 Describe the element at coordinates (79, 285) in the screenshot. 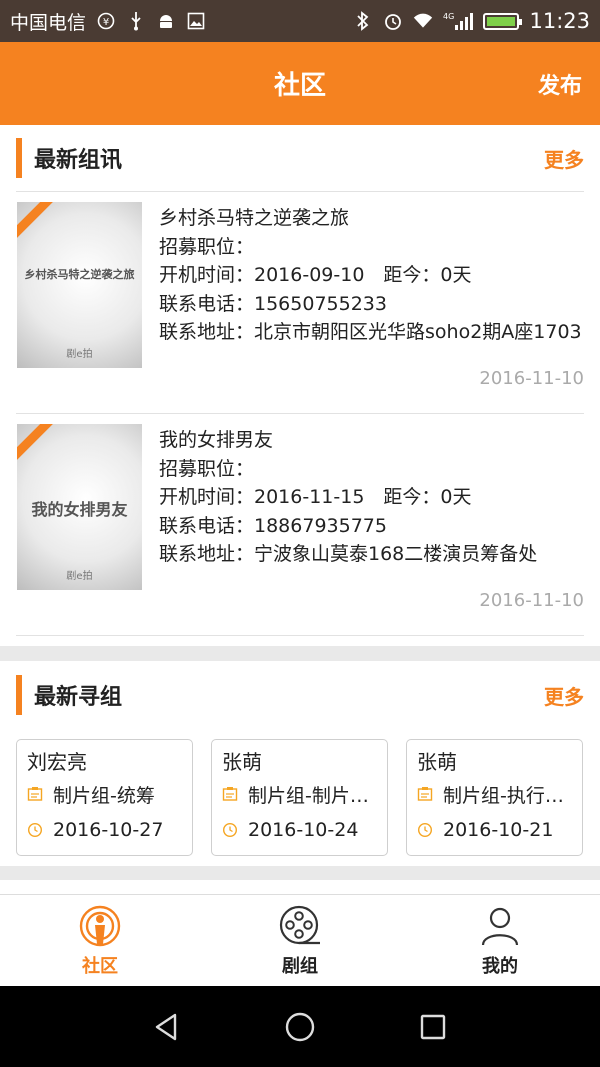

I see `poster-image: 乡村杀马特之逆袭之旅 剧e拍` at that location.